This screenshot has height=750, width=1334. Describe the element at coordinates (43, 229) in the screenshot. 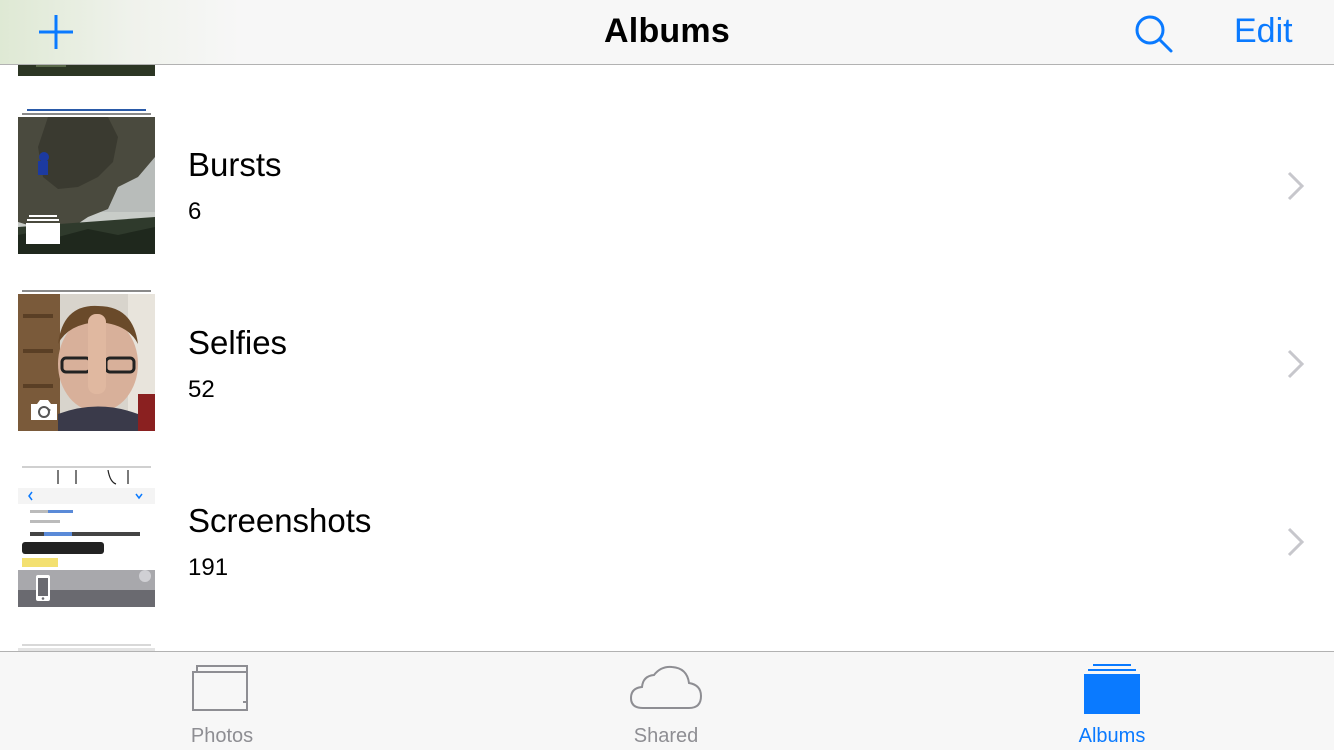

I see `burst-icon` at that location.